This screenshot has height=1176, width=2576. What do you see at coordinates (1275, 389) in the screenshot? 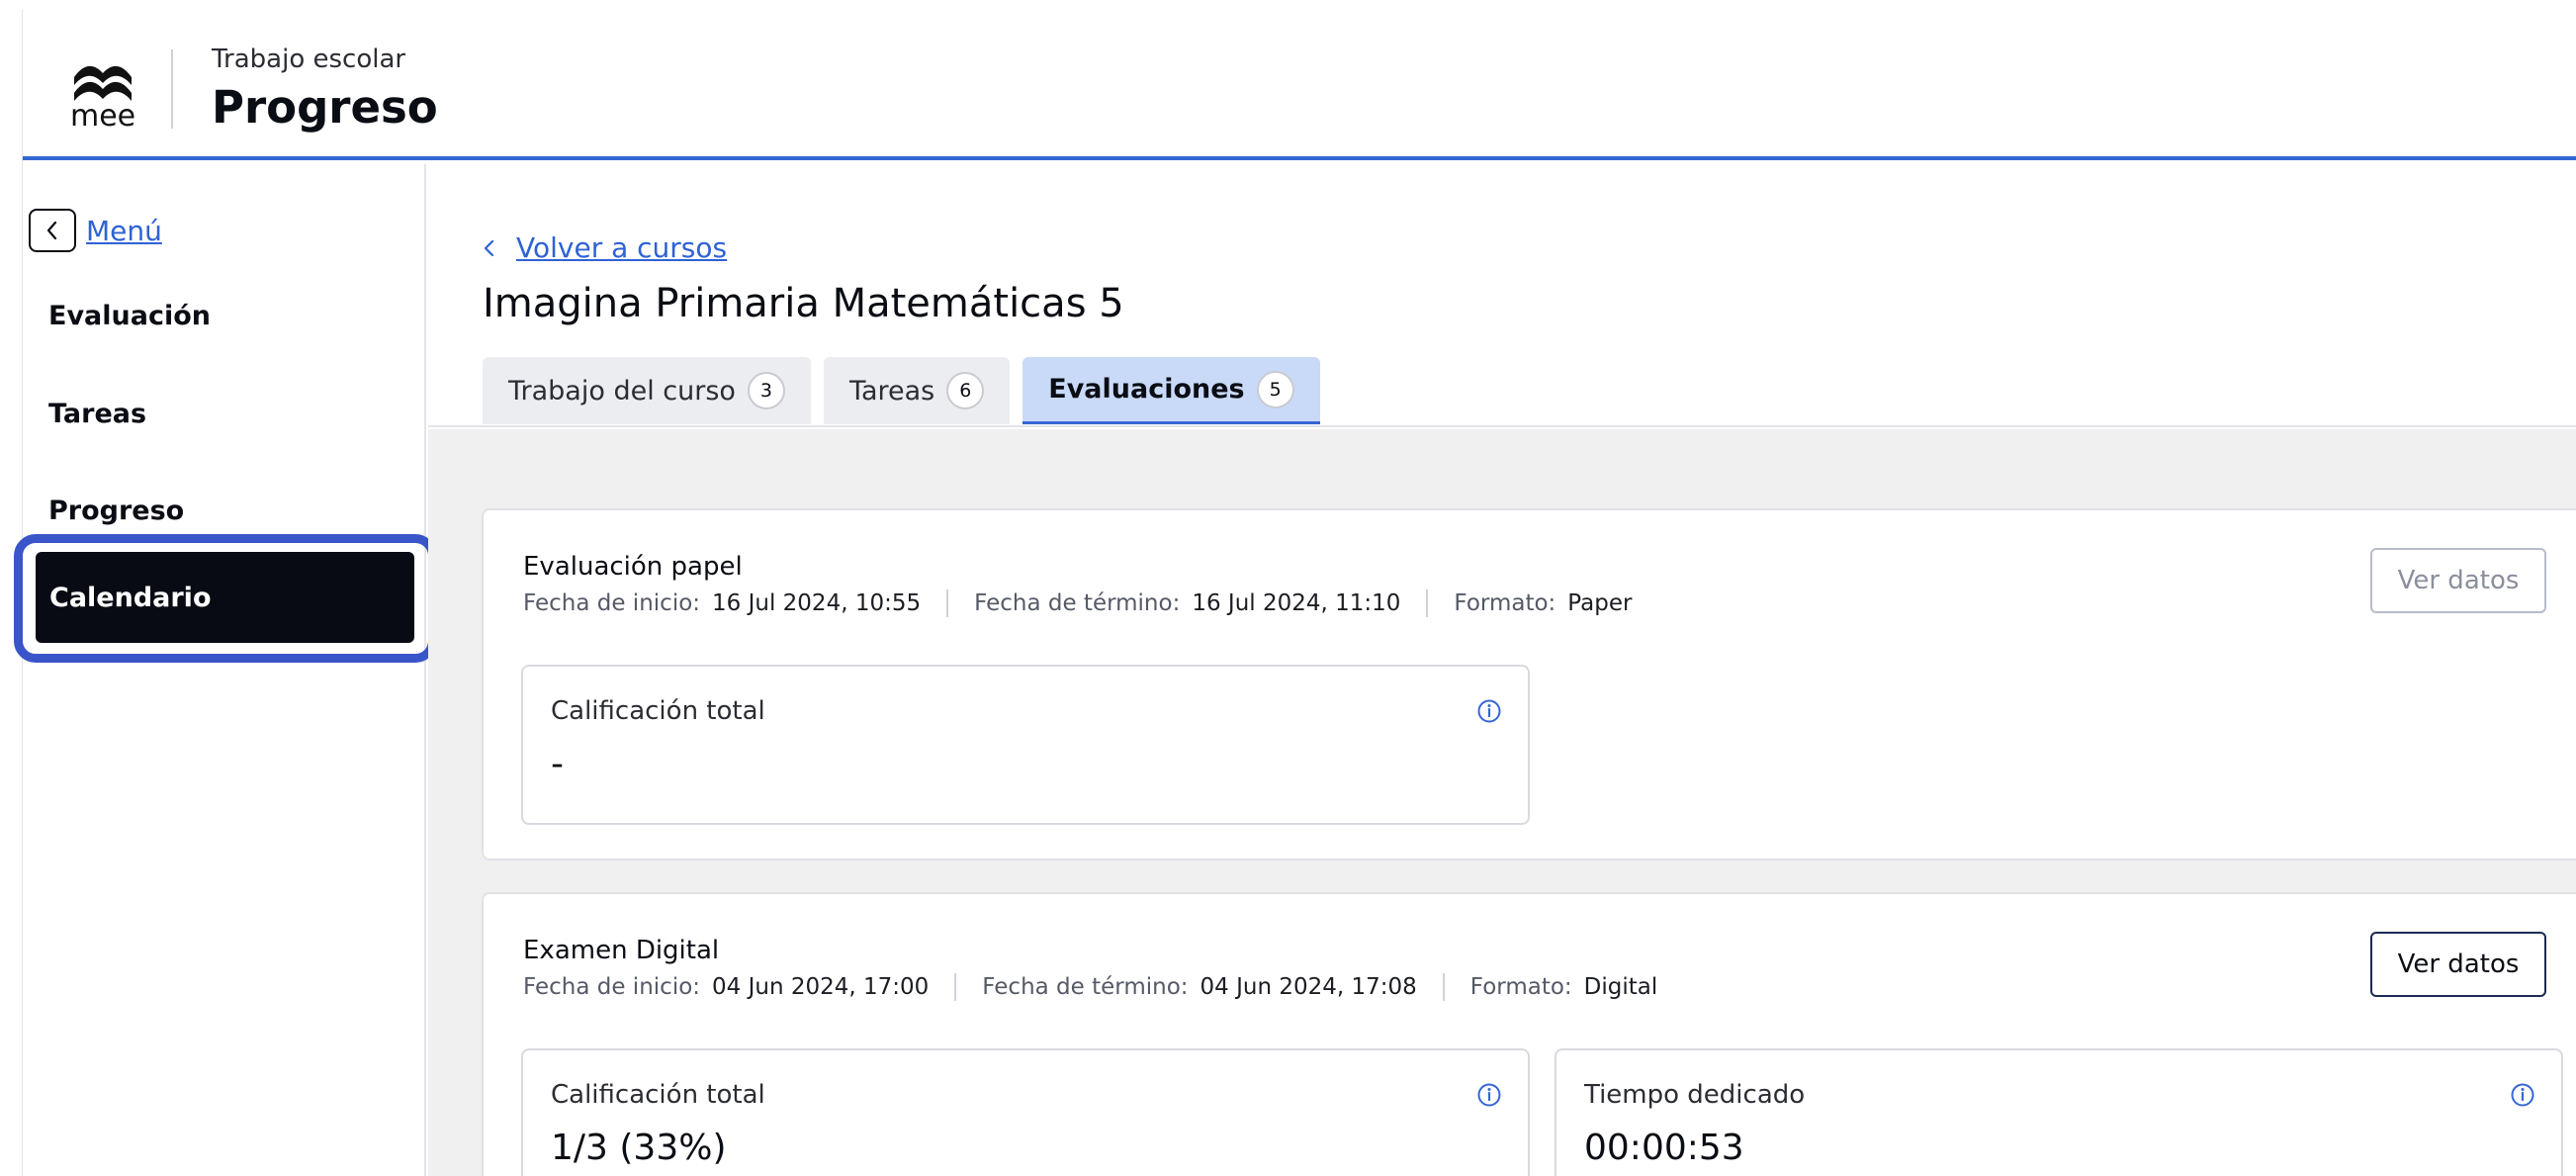
I see `count-badge: 5` at bounding box center [1275, 389].